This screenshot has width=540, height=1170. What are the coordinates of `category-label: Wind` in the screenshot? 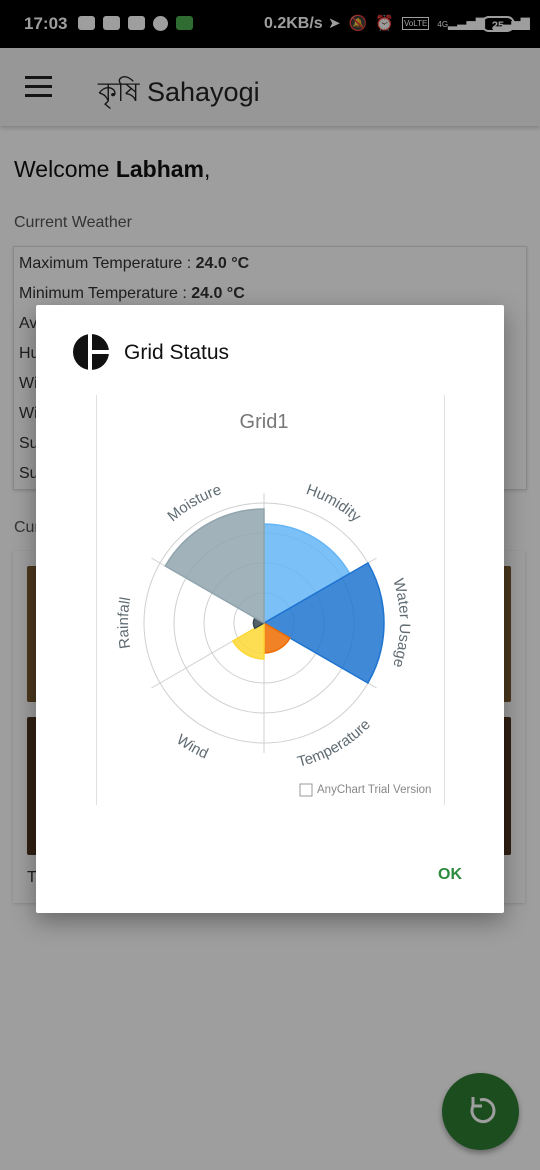 It's located at (191, 746).